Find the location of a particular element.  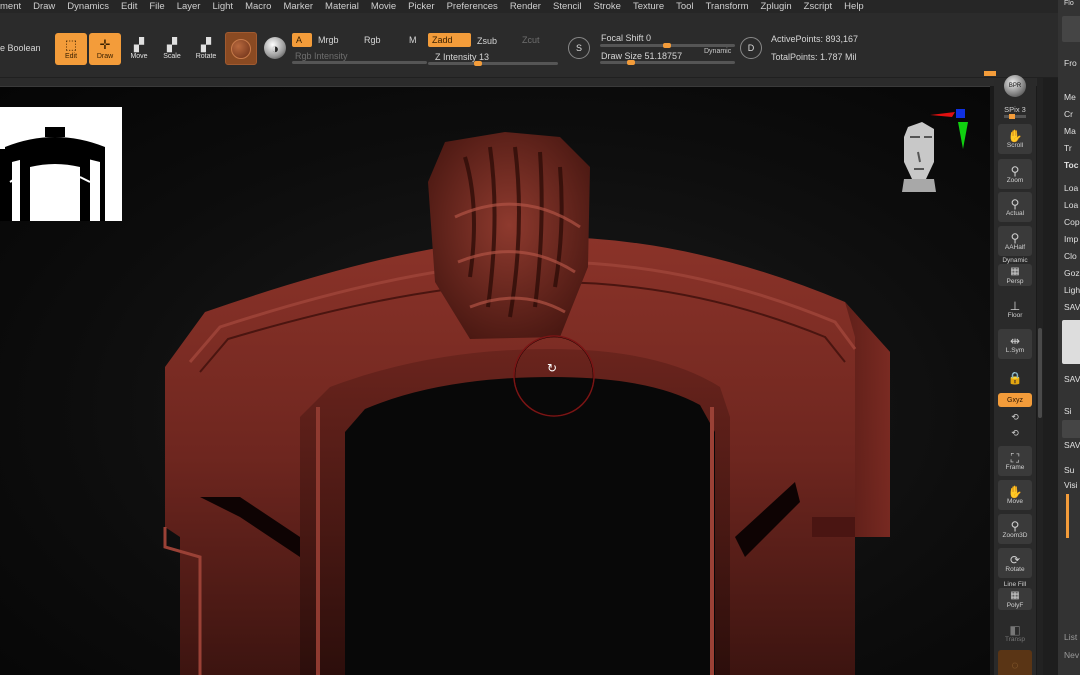

tray-item-17: Visi is located at coordinates (1071, 485).